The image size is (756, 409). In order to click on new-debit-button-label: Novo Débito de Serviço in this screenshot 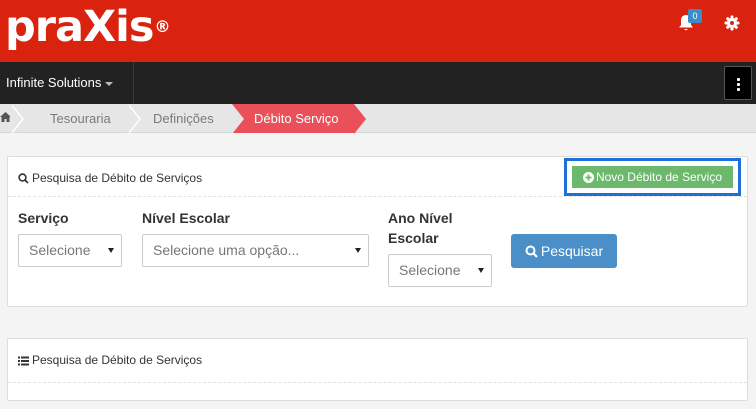, I will do `click(659, 177)`.